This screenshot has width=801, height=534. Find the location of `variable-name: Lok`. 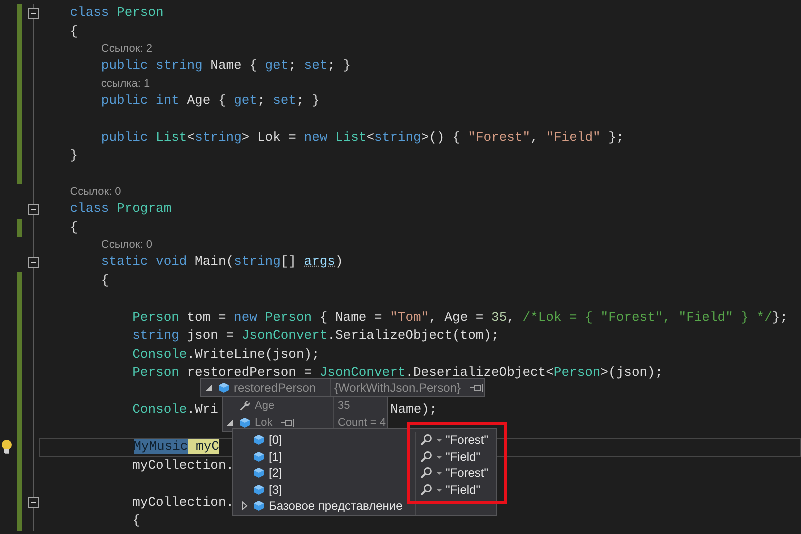

variable-name: Lok is located at coordinates (264, 422).